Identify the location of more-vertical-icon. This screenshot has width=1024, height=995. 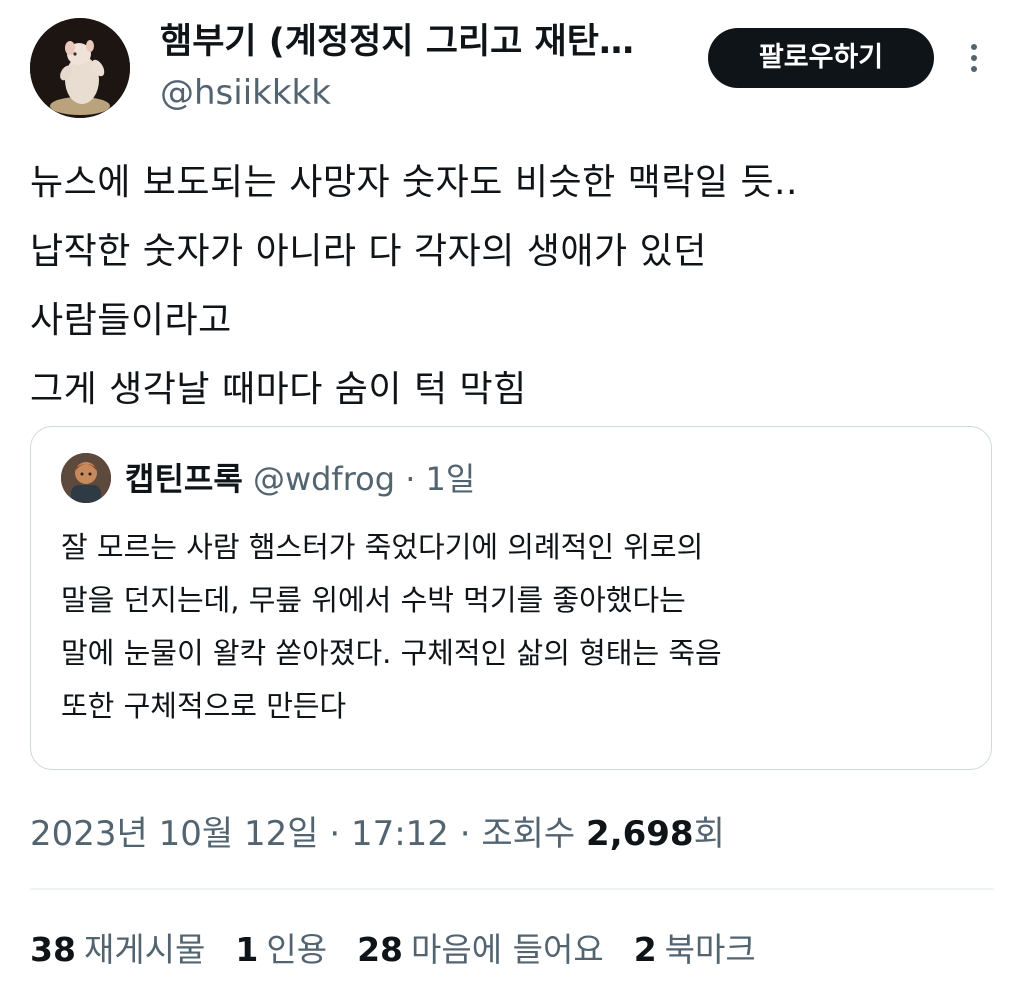
(974, 58).